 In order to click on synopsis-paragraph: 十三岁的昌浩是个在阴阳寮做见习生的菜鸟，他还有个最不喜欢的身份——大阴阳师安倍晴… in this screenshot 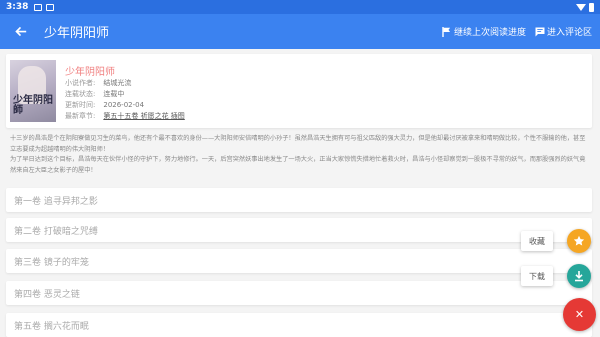, I will do `click(298, 144)`.